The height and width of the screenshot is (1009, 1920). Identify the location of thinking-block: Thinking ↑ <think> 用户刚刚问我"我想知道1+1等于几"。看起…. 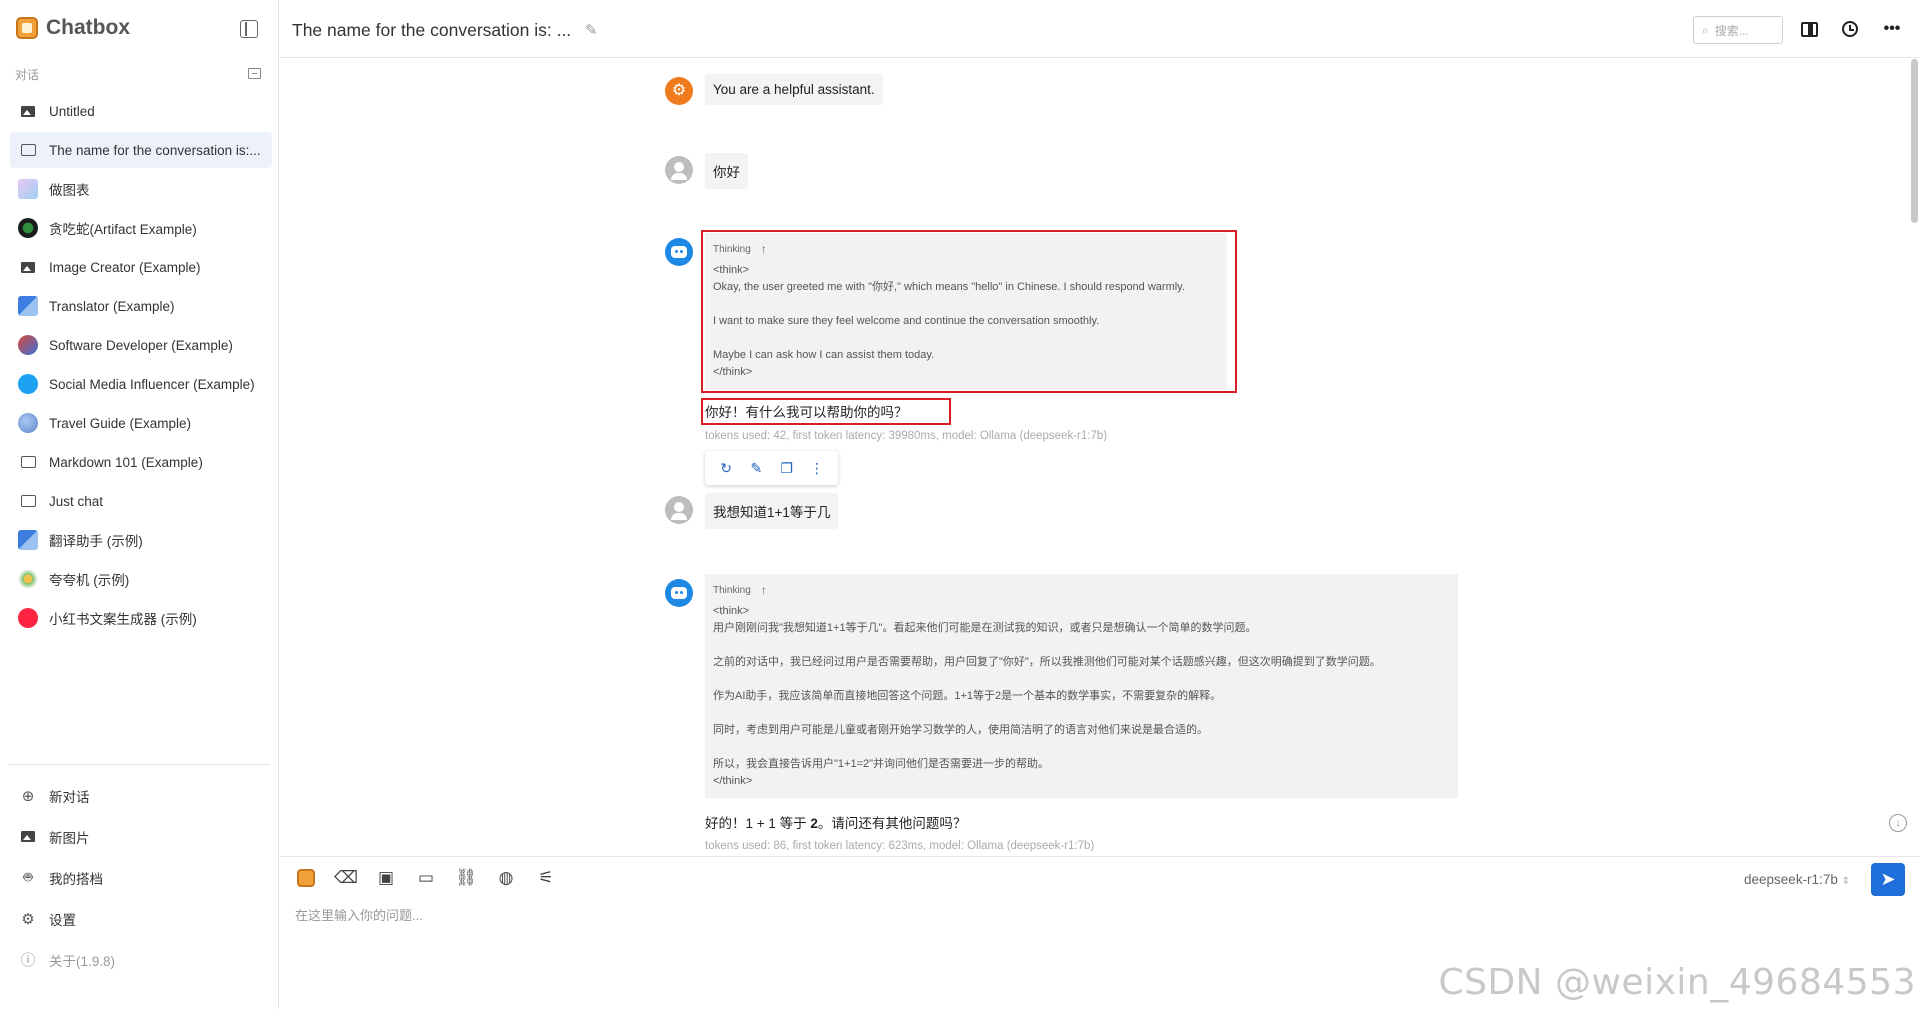
(1081, 686).